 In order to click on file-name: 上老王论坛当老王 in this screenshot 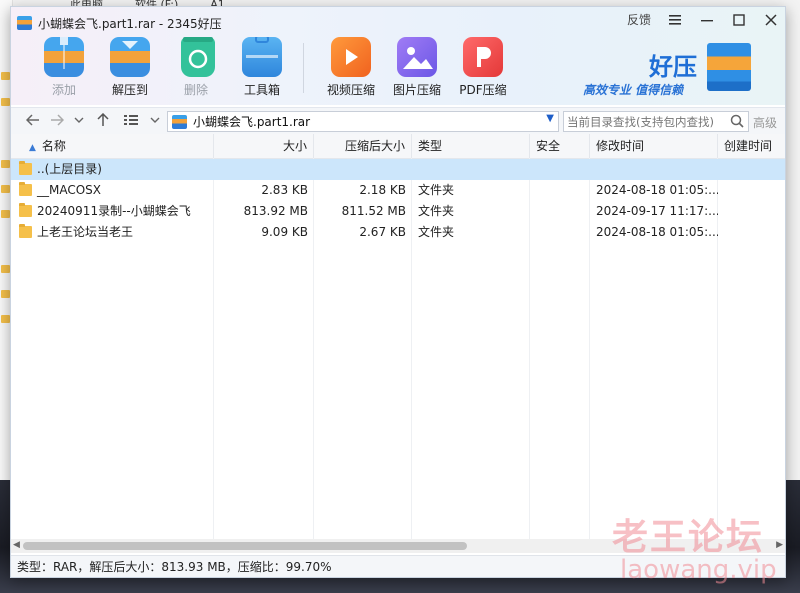, I will do `click(85, 232)`.